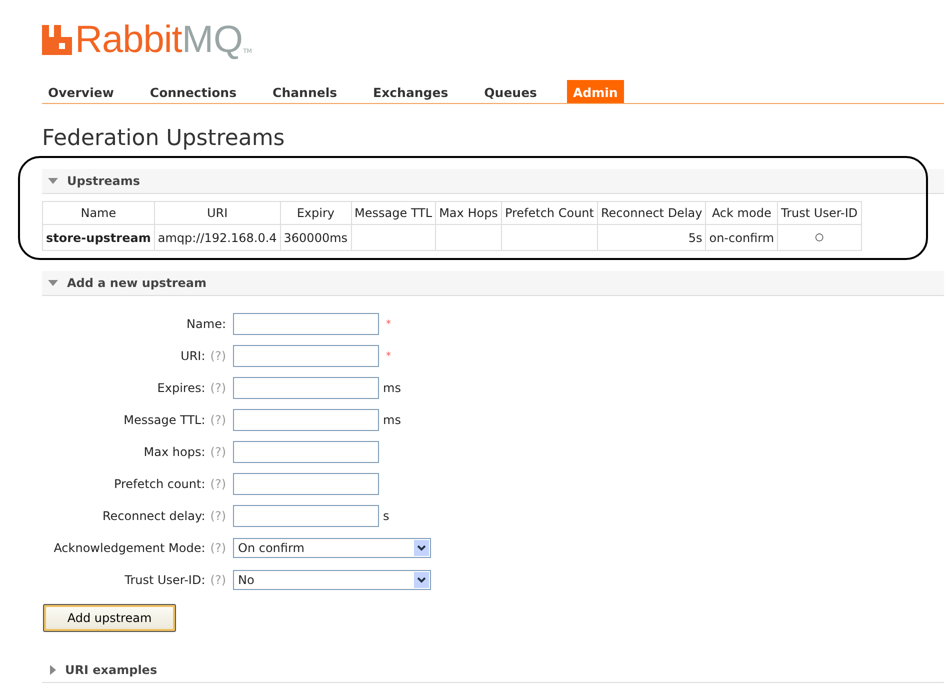 The width and height of the screenshot is (946, 687). Describe the element at coordinates (165, 580) in the screenshot. I see `field-label: Trust User-ID:` at that location.